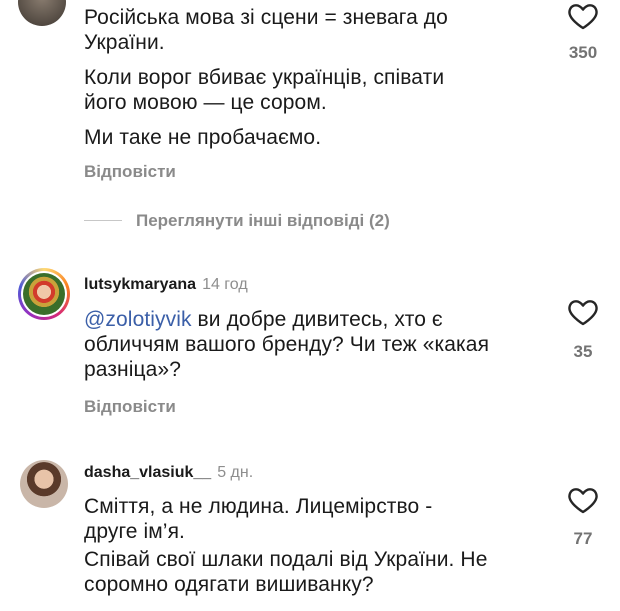 Image resolution: width=620 pixels, height=611 pixels. Describe the element at coordinates (140, 284) in the screenshot. I see `username: lutsykmaryana` at that location.